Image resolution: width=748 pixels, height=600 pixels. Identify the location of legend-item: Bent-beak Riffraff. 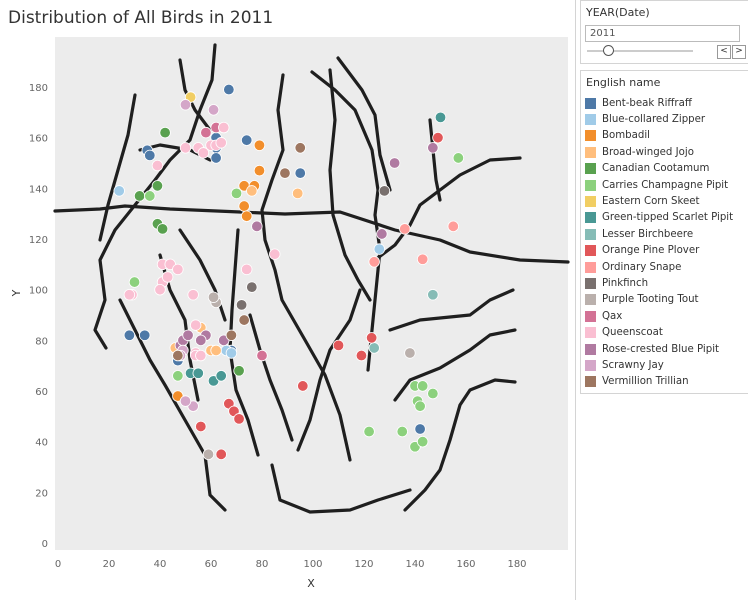
(666, 103).